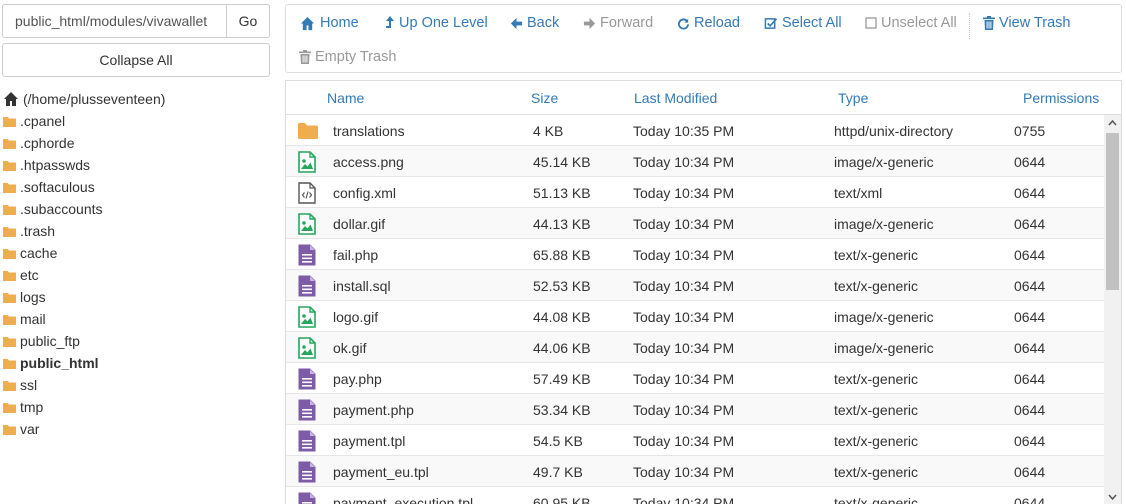 This screenshot has width=1126, height=504. What do you see at coordinates (618, 23) in the screenshot?
I see `forward-button: Forward` at bounding box center [618, 23].